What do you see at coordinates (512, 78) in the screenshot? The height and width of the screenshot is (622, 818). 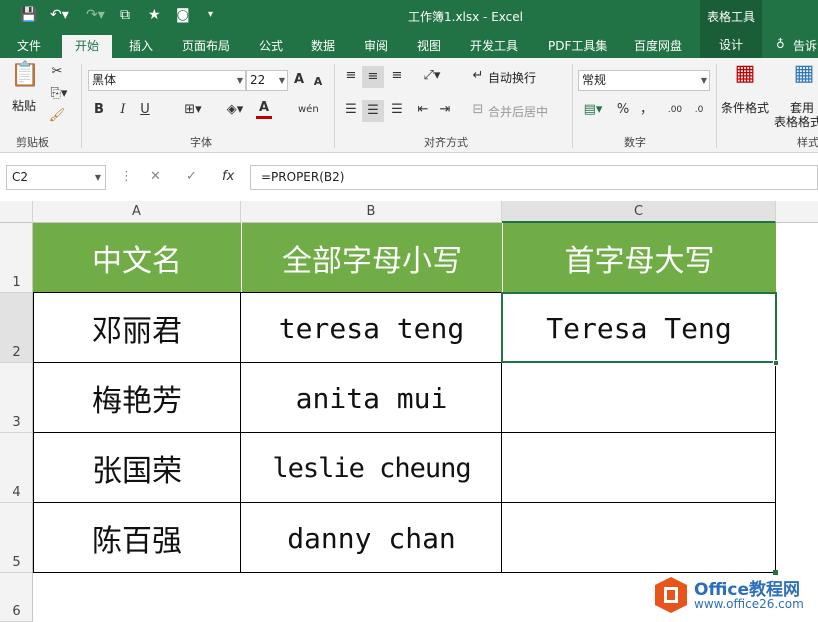 I see `wrap-text-button: 自动换行` at bounding box center [512, 78].